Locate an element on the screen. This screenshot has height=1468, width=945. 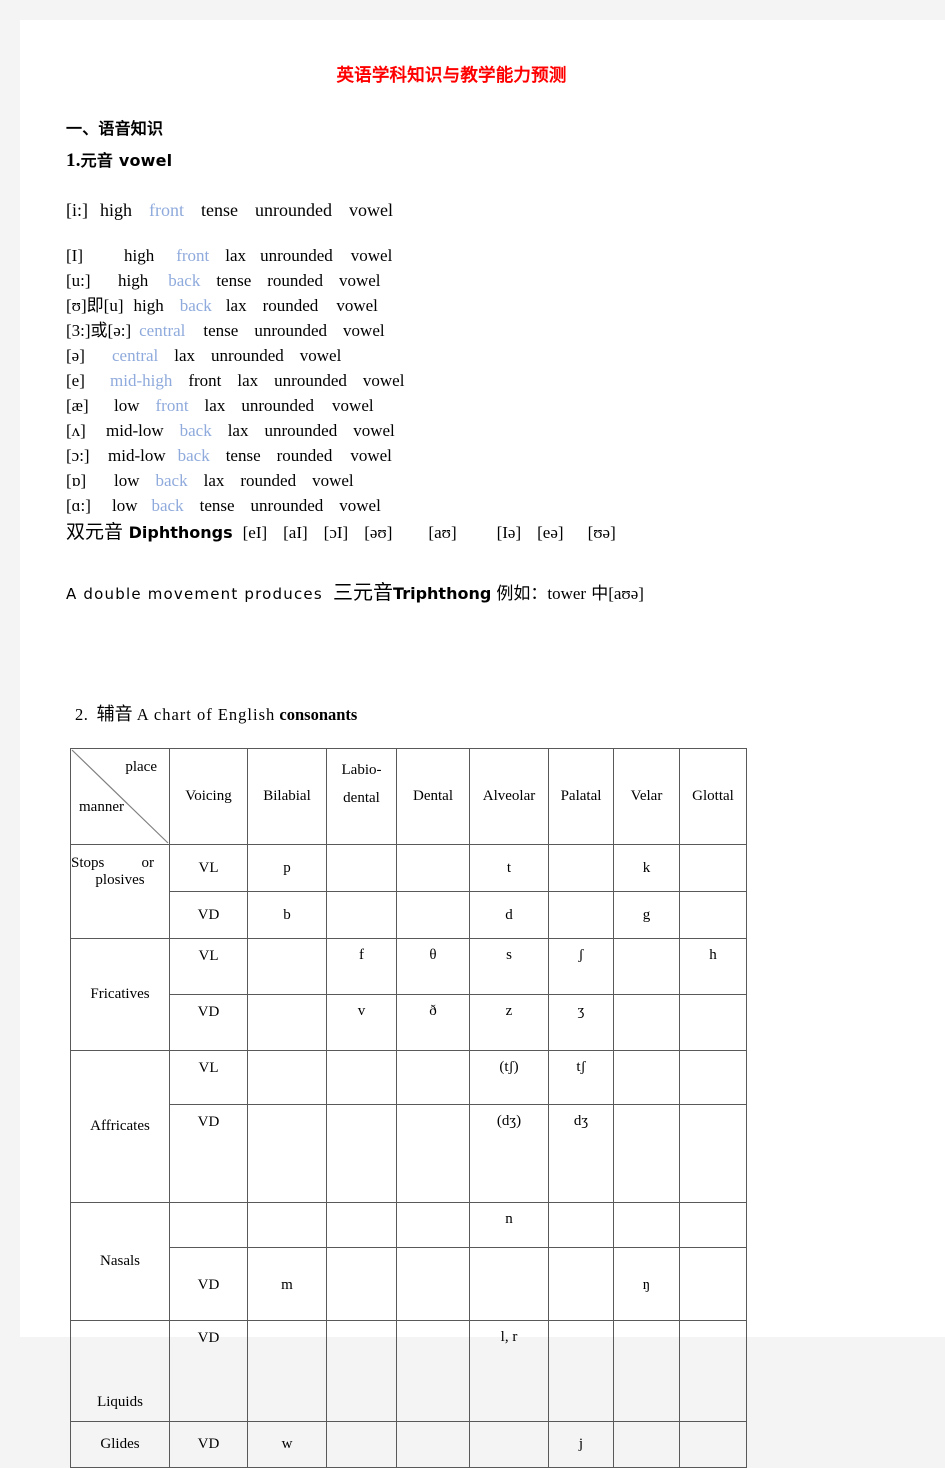
table-cell-phoneme: t is located at coordinates (509, 868).